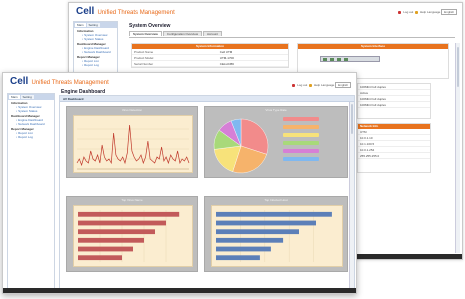 Image resolution: width=465 pixels, height=299 pixels. Describe the element at coordinates (182, 33) in the screenshot. I see `tab-configuration-overview: Configuration Overview` at that location.